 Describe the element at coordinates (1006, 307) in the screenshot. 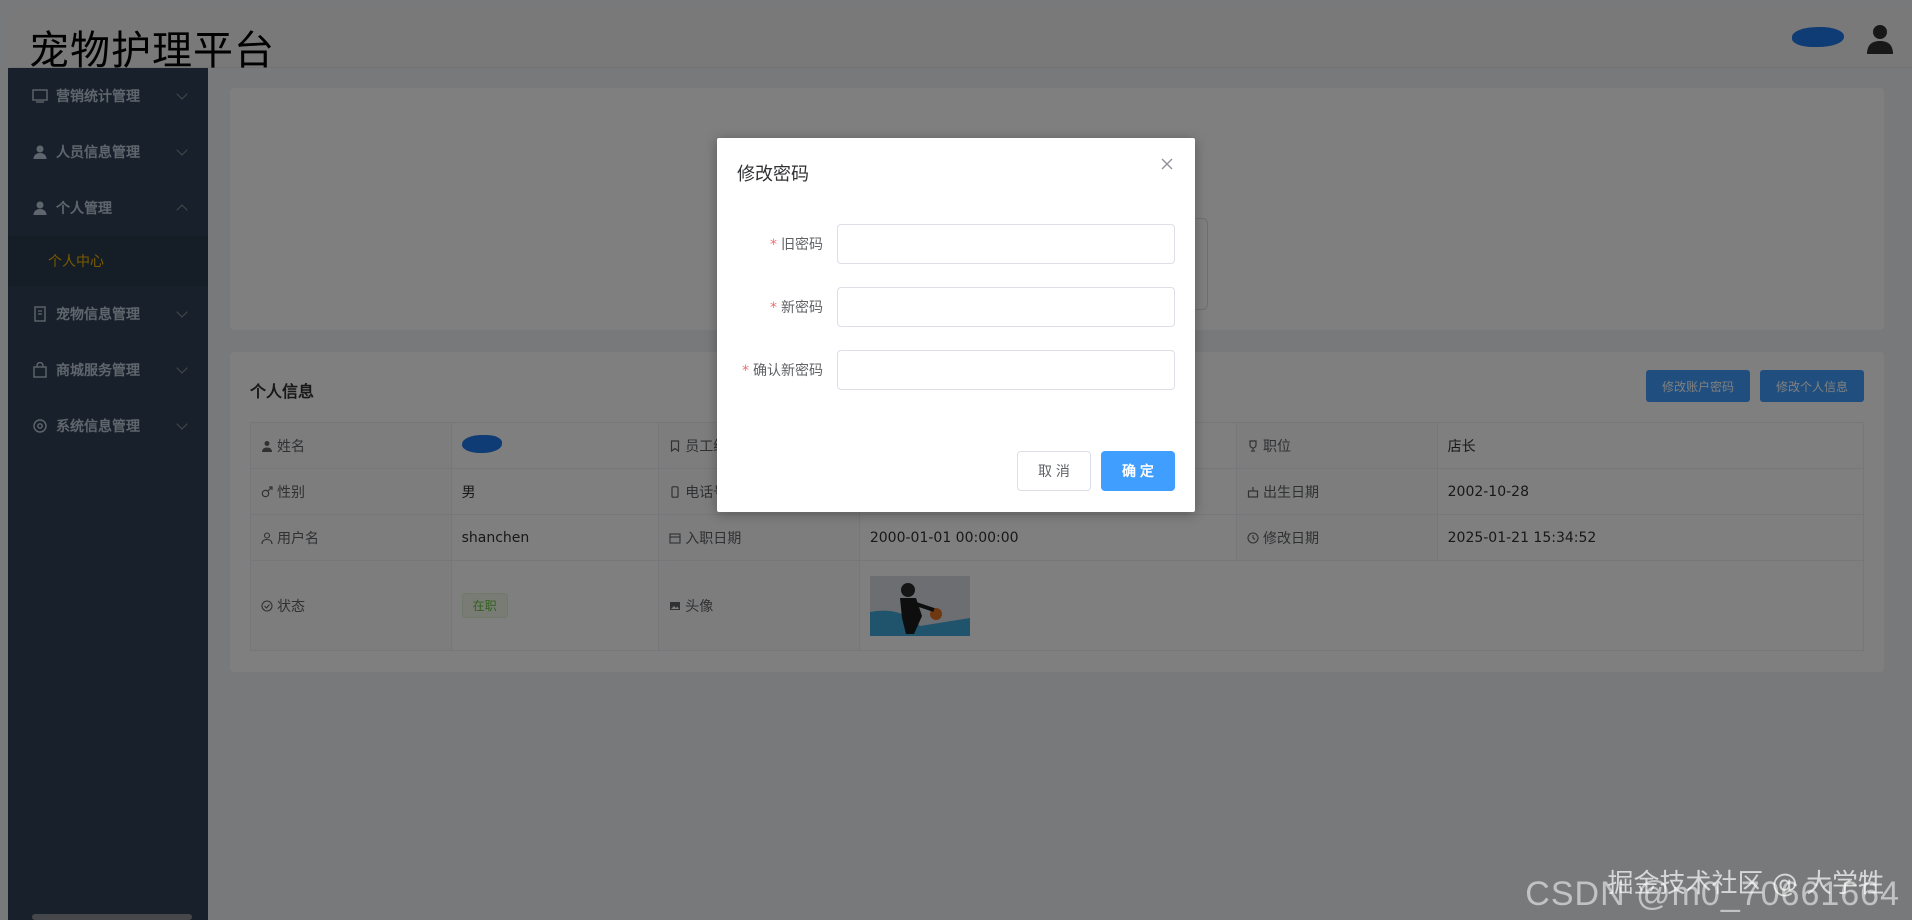

I see `new-password-input` at that location.